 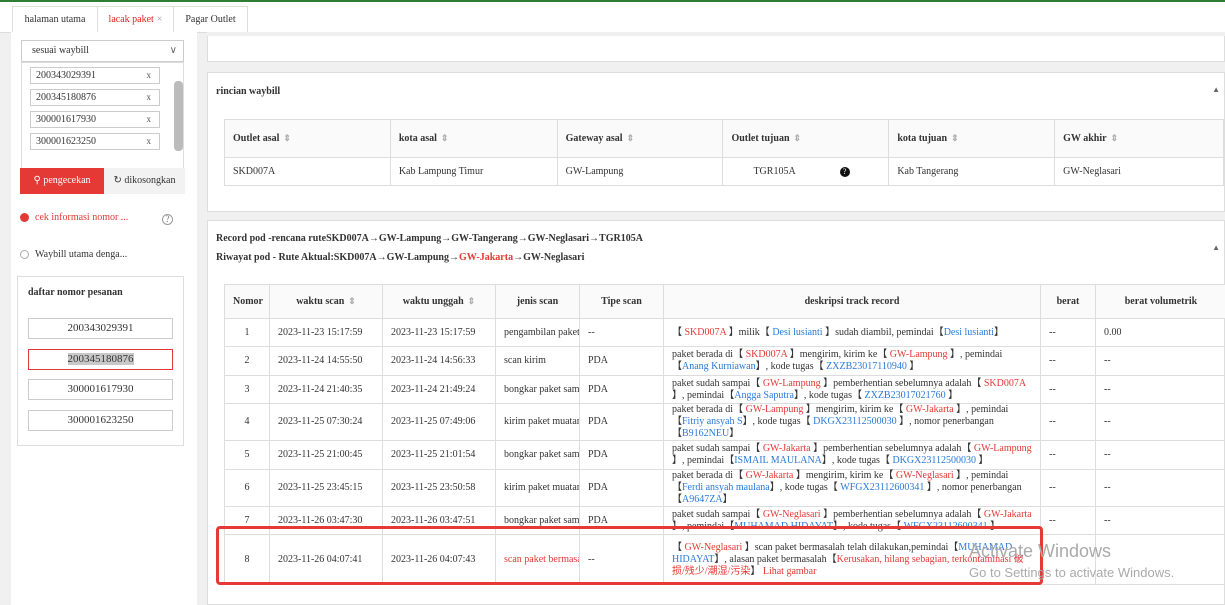 What do you see at coordinates (749, 332) in the screenshot?
I see `desc-text: 】milik【` at bounding box center [749, 332].